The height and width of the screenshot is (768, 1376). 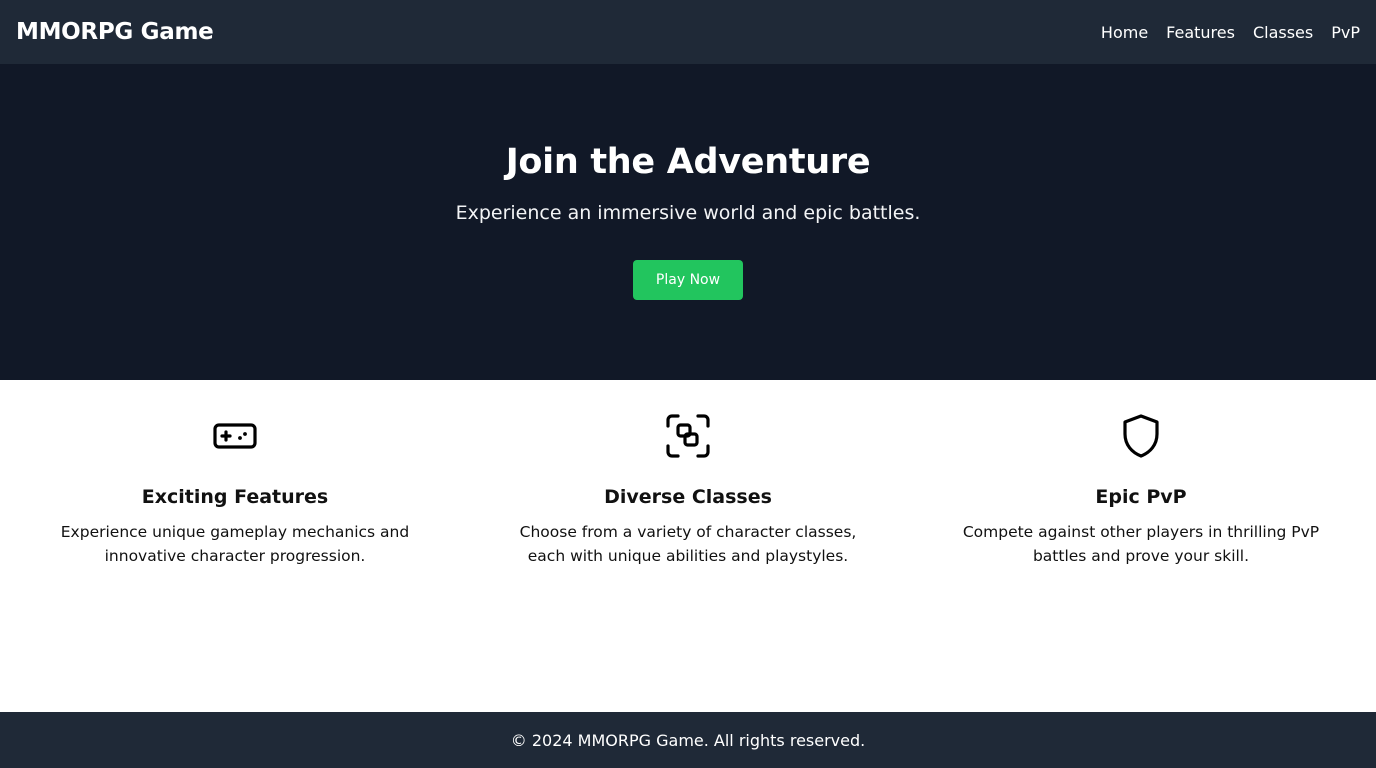 What do you see at coordinates (1345, 32) in the screenshot?
I see `nav-link-pvp: PvP` at bounding box center [1345, 32].